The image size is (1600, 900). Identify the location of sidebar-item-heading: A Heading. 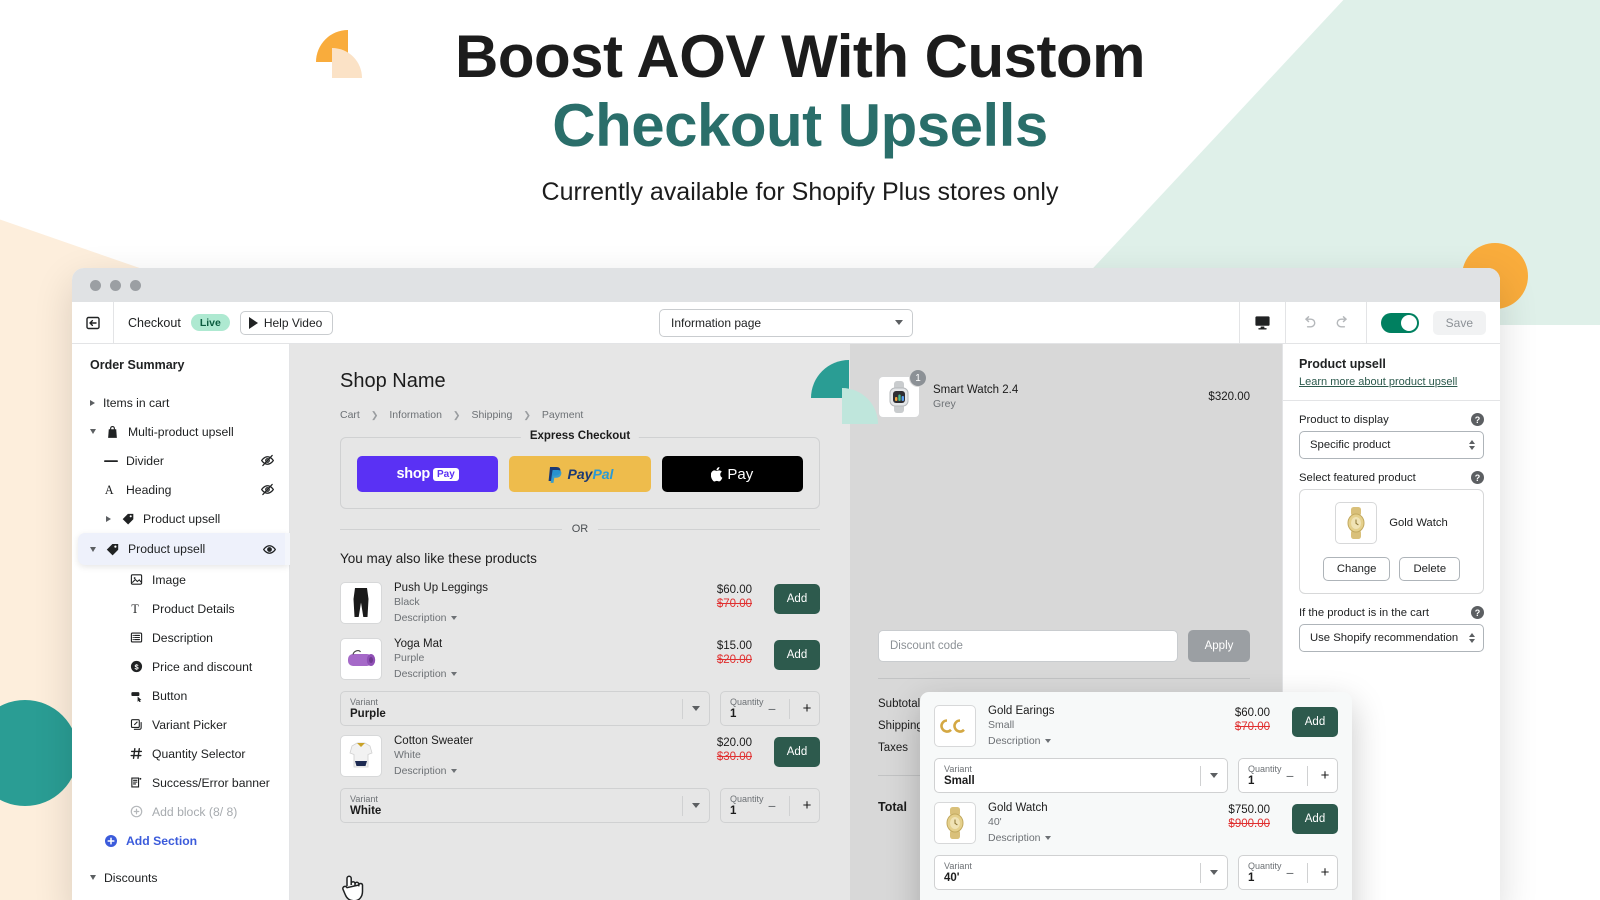
(180, 489).